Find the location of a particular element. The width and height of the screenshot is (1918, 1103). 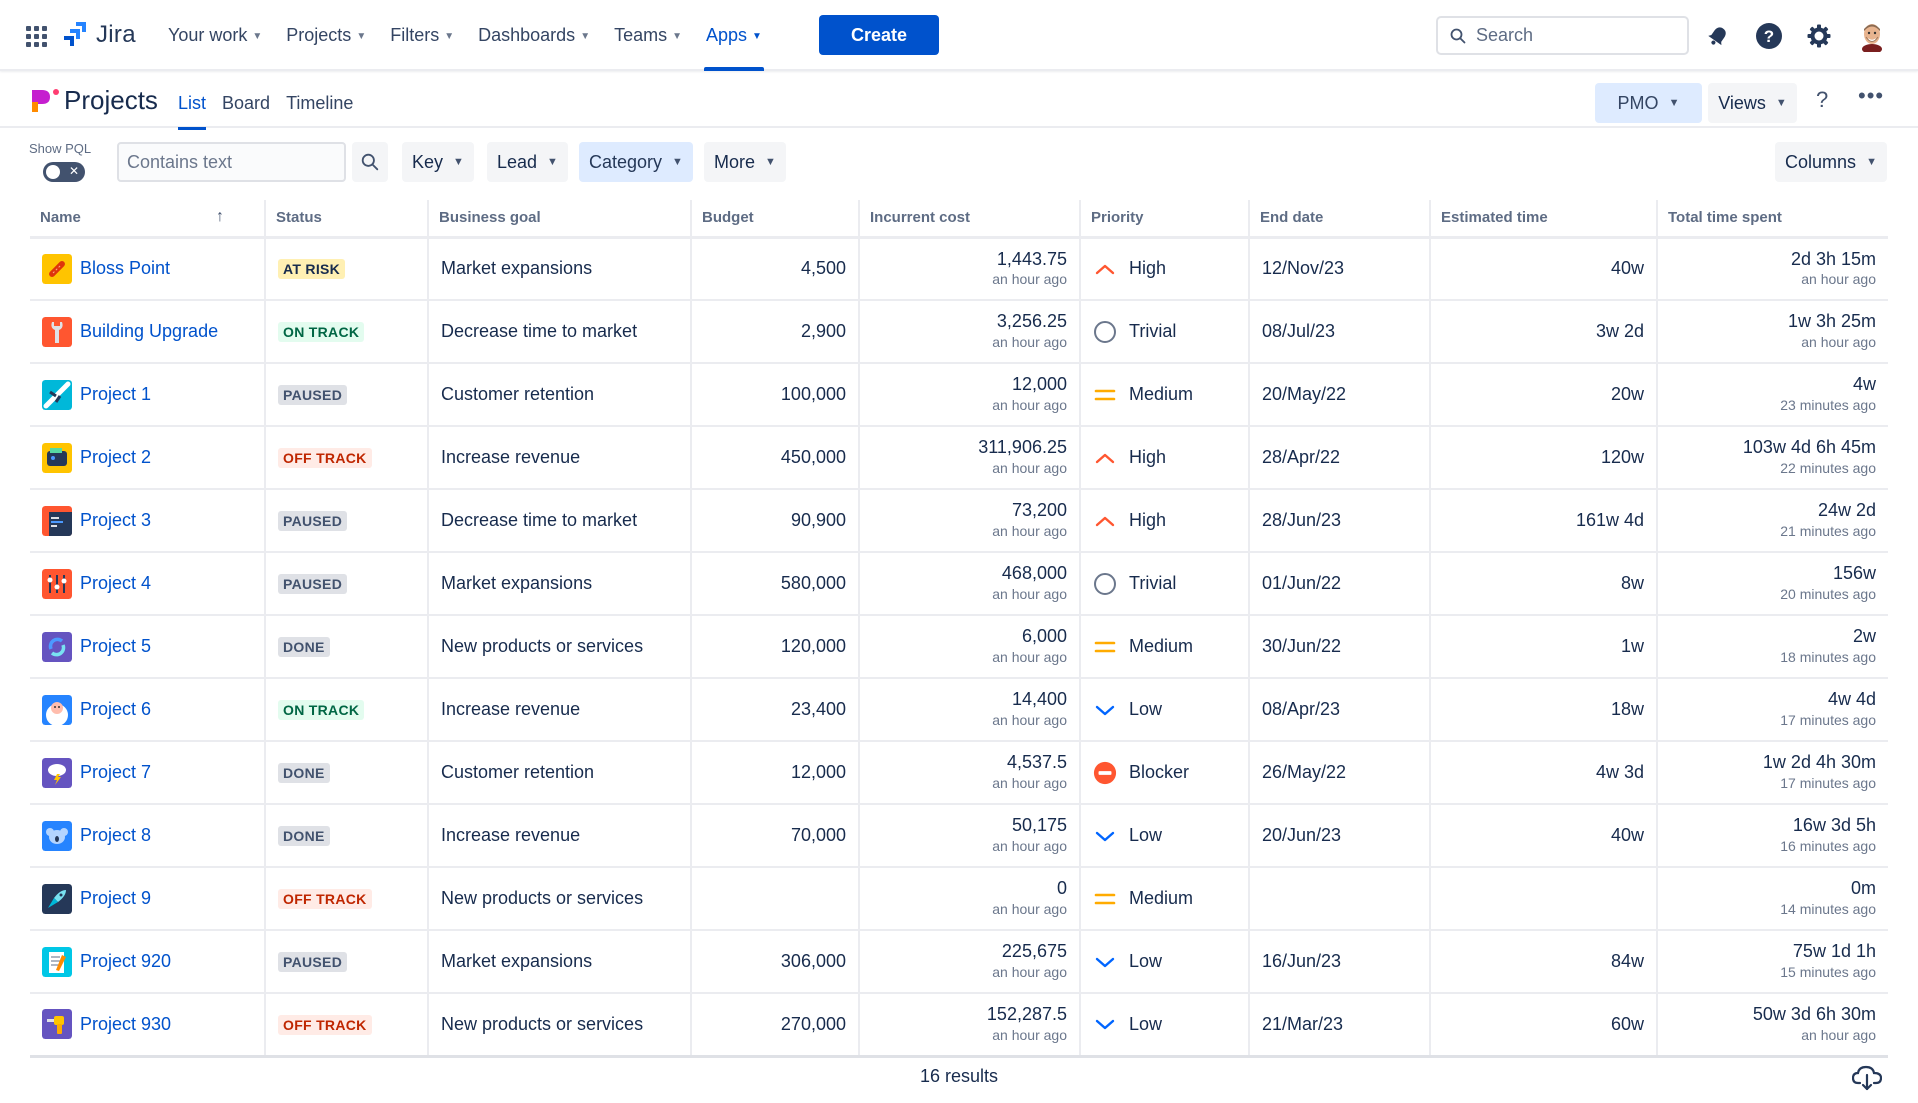

project-link: Project 9 is located at coordinates (115, 898).